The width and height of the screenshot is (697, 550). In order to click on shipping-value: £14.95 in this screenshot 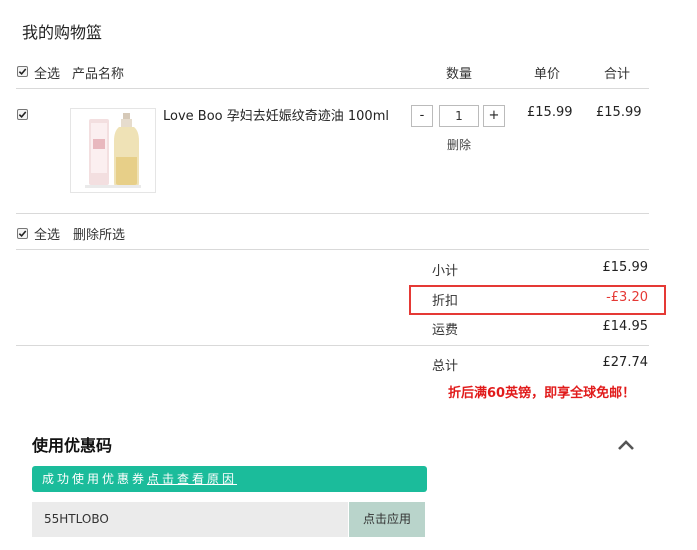, I will do `click(625, 326)`.